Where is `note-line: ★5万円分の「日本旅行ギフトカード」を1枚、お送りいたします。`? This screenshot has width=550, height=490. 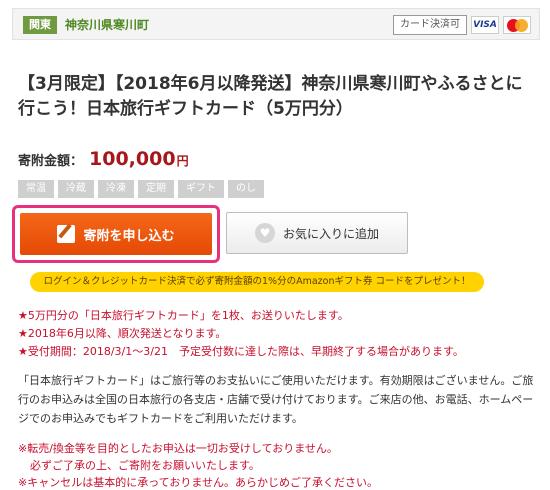
note-line: ★5万円分の「日本旅行ギフトカード」を1枚、お送りいたします。 is located at coordinates (183, 315).